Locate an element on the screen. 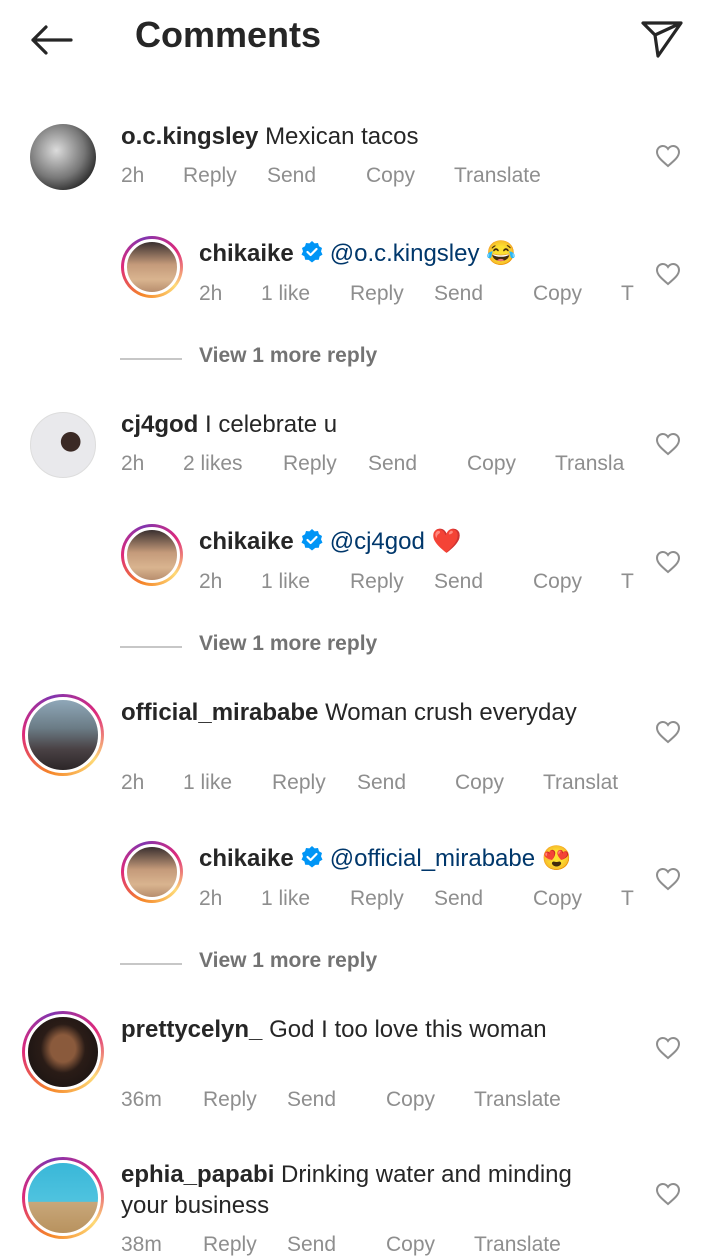  header-bar: Comments is located at coordinates (360, 40).